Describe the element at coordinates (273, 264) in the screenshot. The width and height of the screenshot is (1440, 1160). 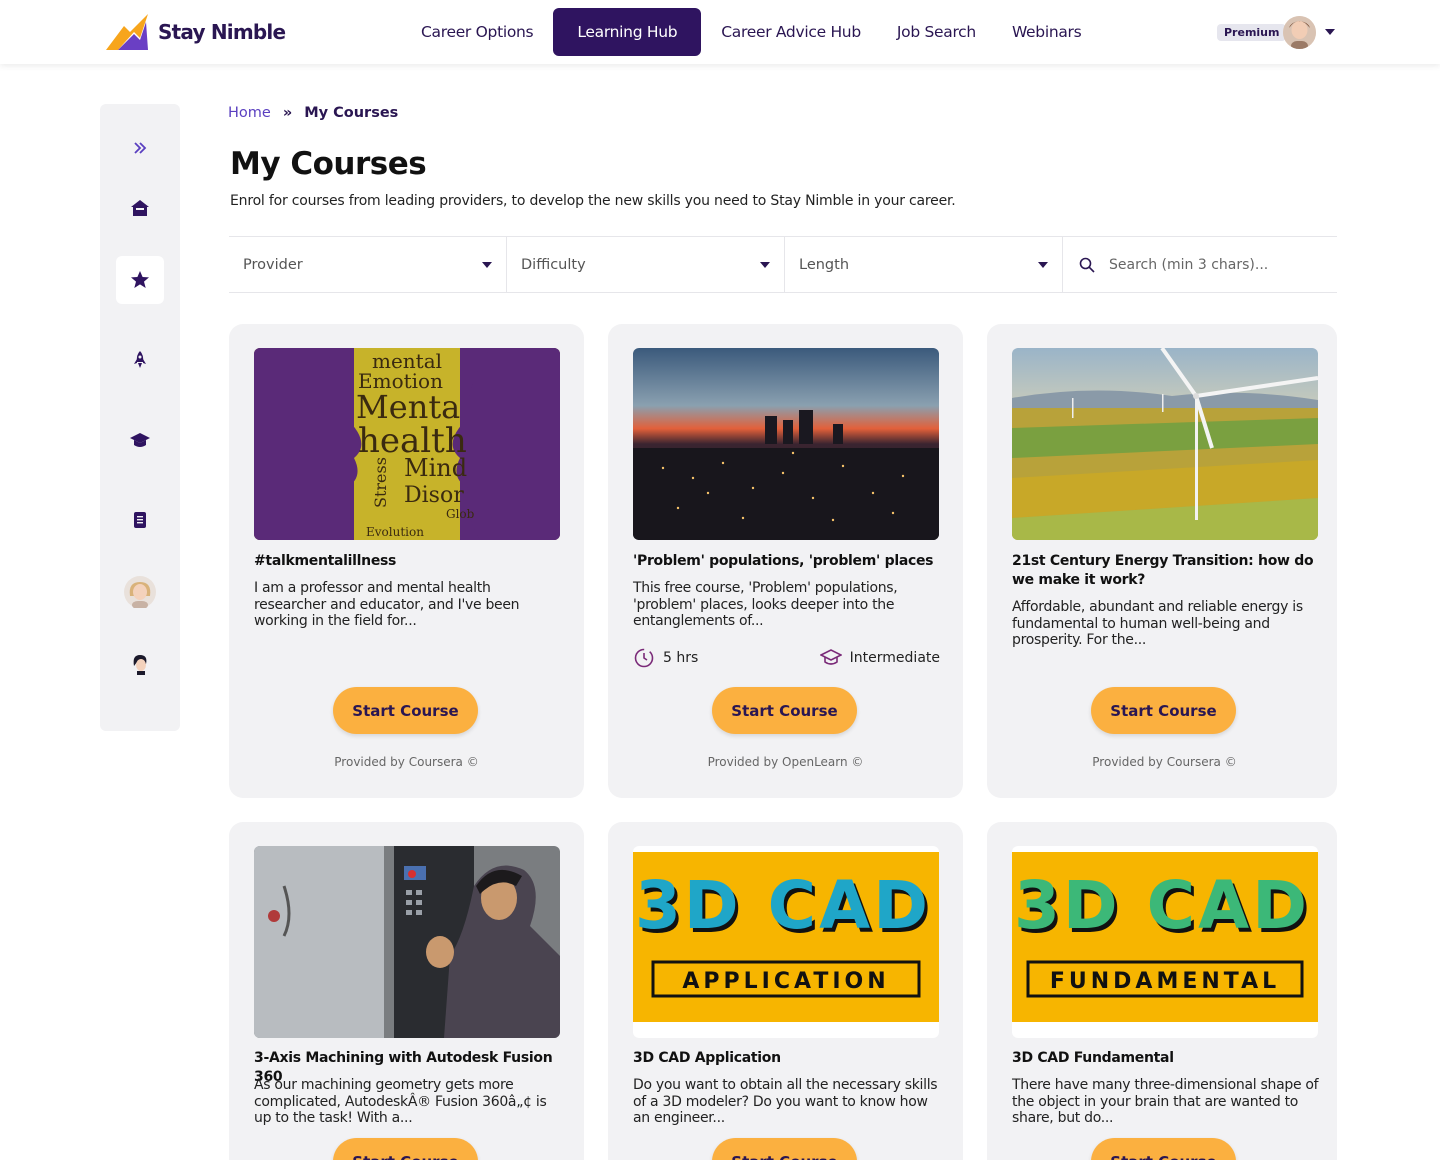
I see `provider-filter-label: Provider` at that location.